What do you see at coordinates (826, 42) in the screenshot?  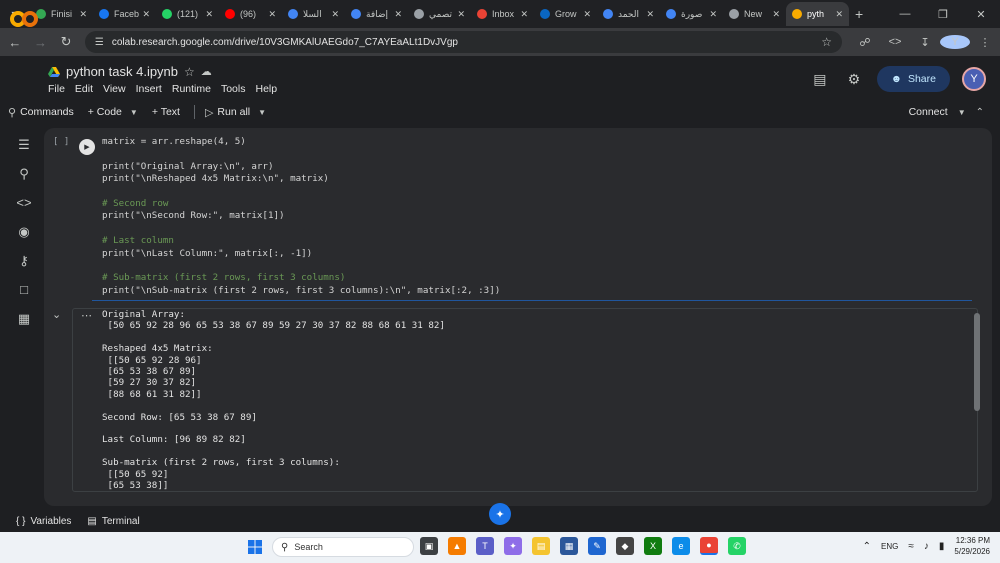 I see `bookmark-star-icon: ☆` at bounding box center [826, 42].